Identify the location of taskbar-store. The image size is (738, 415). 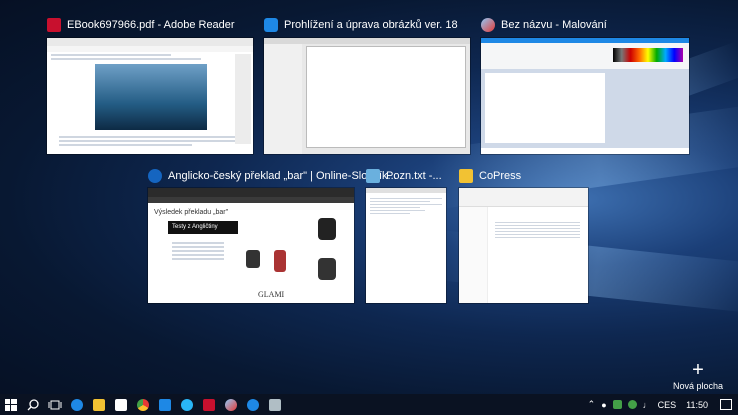
(121, 404).